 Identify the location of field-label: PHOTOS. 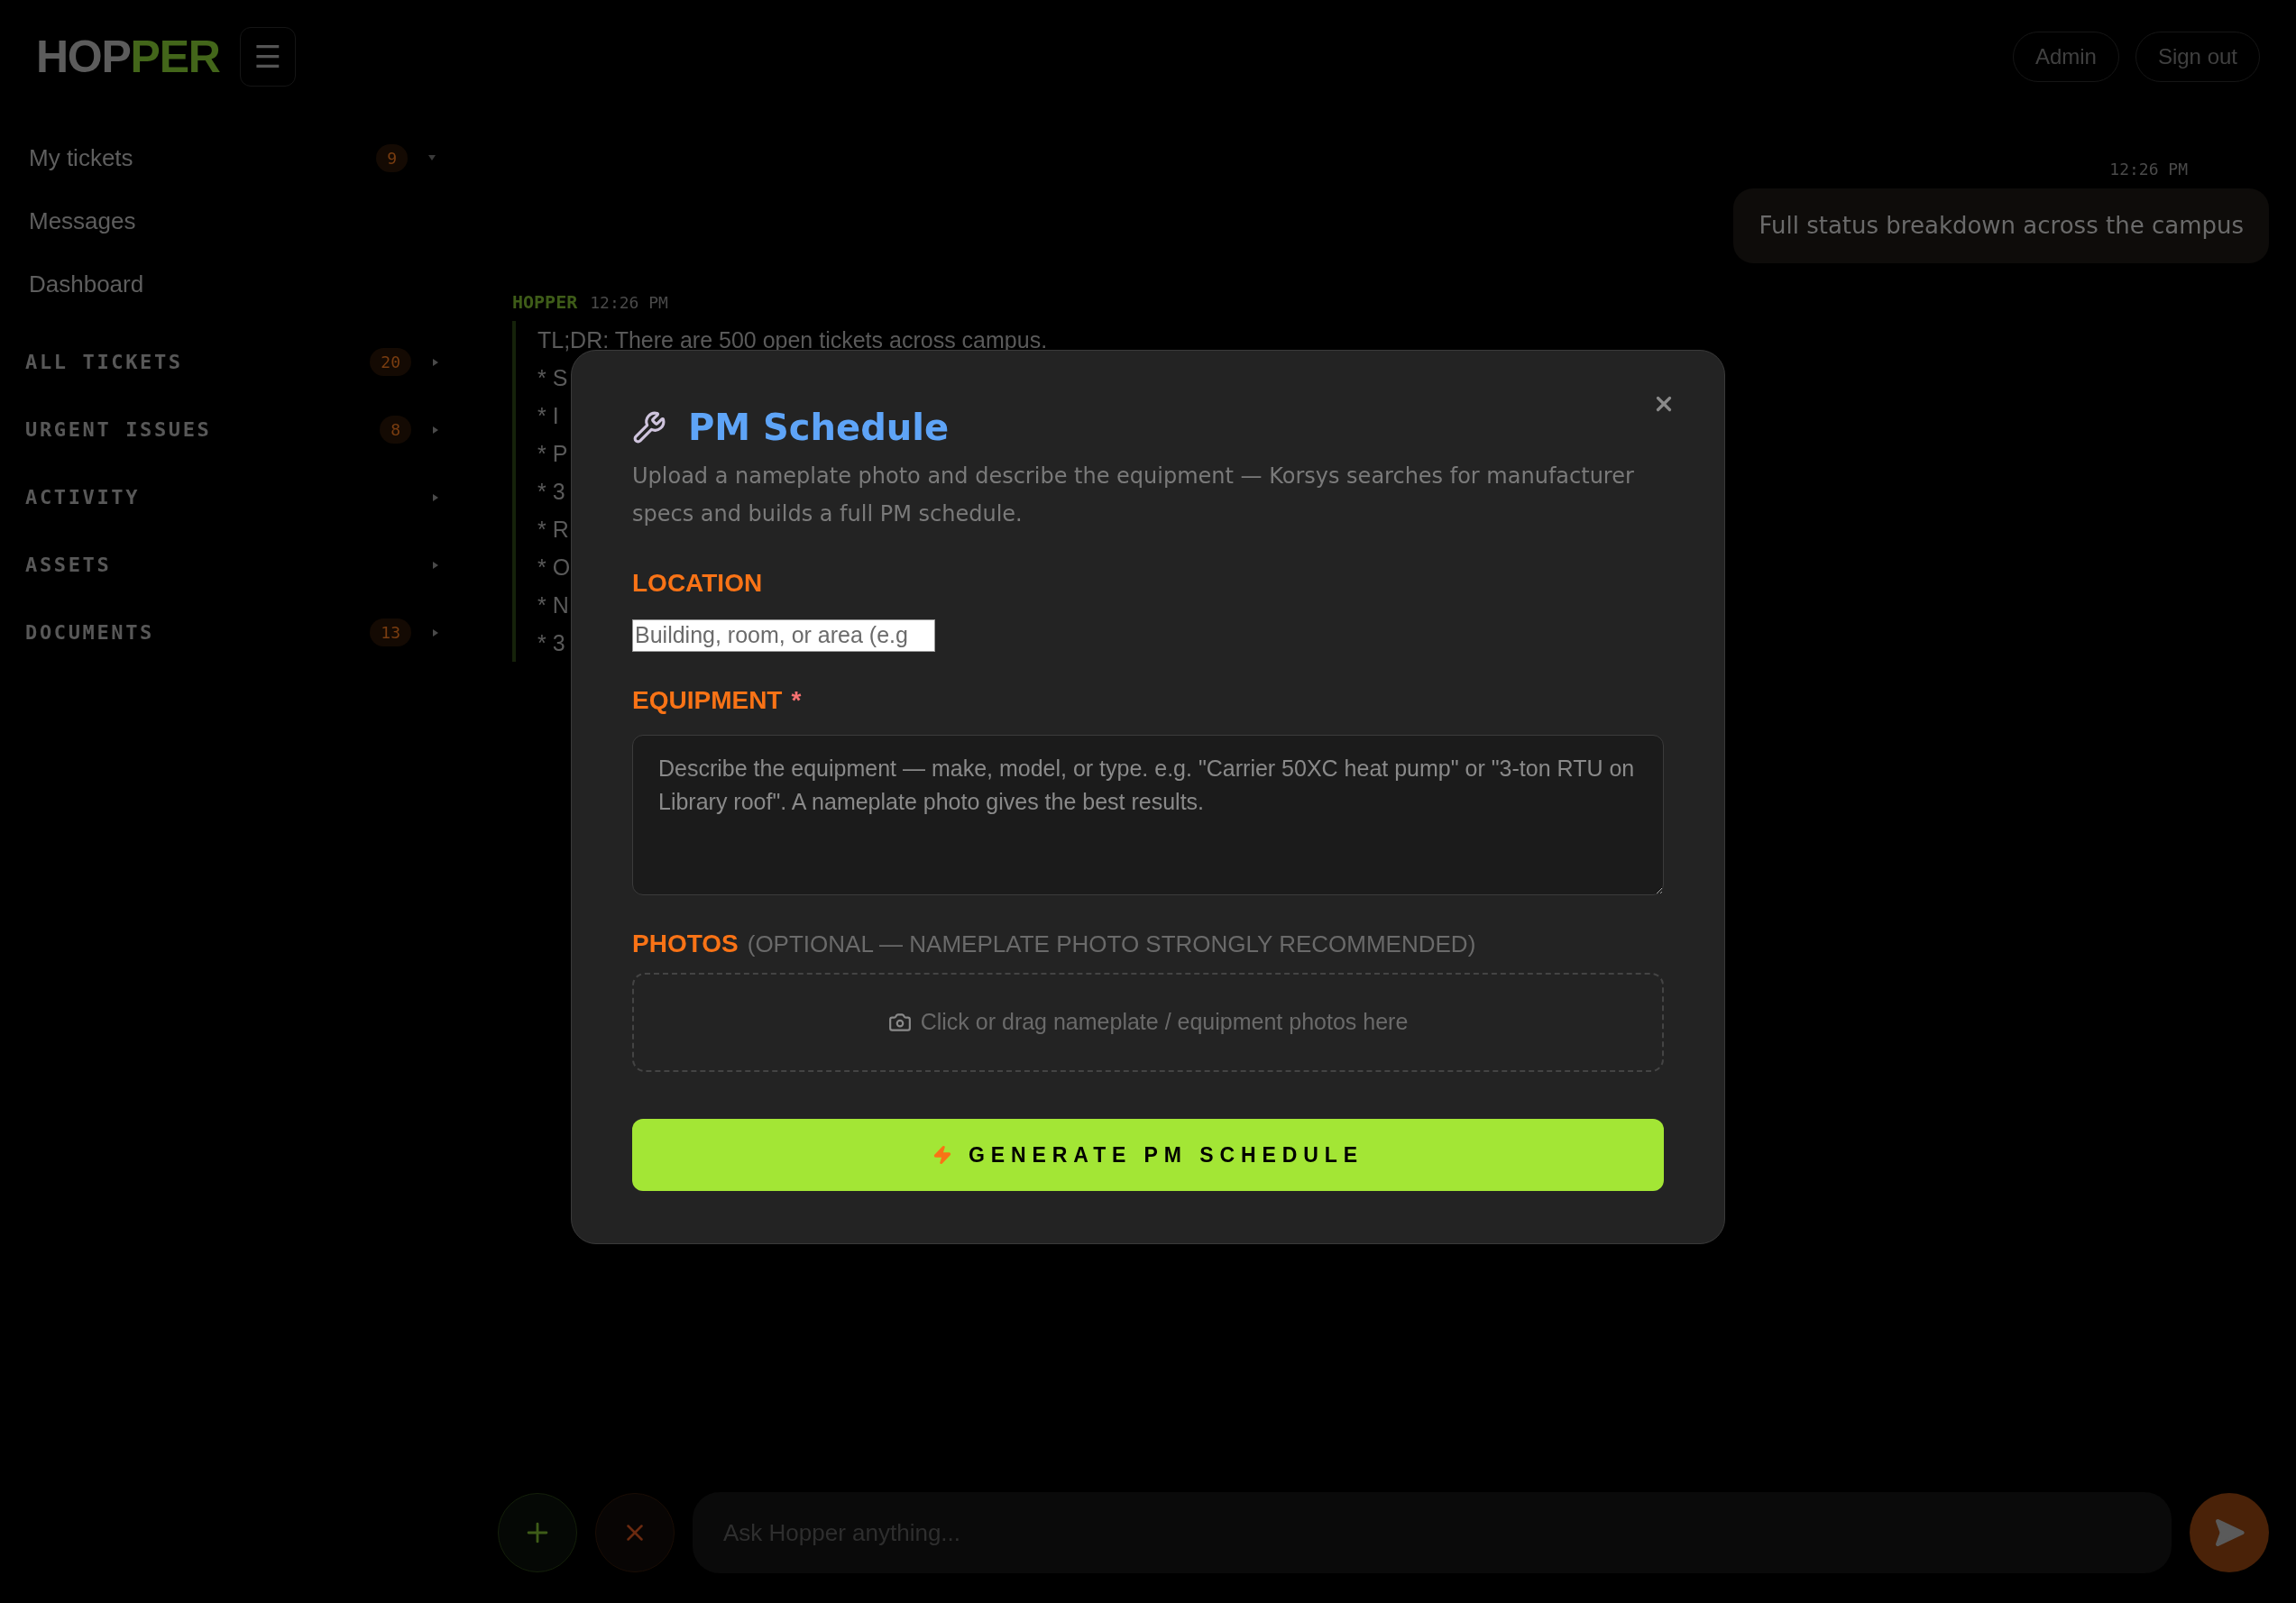
(685, 944).